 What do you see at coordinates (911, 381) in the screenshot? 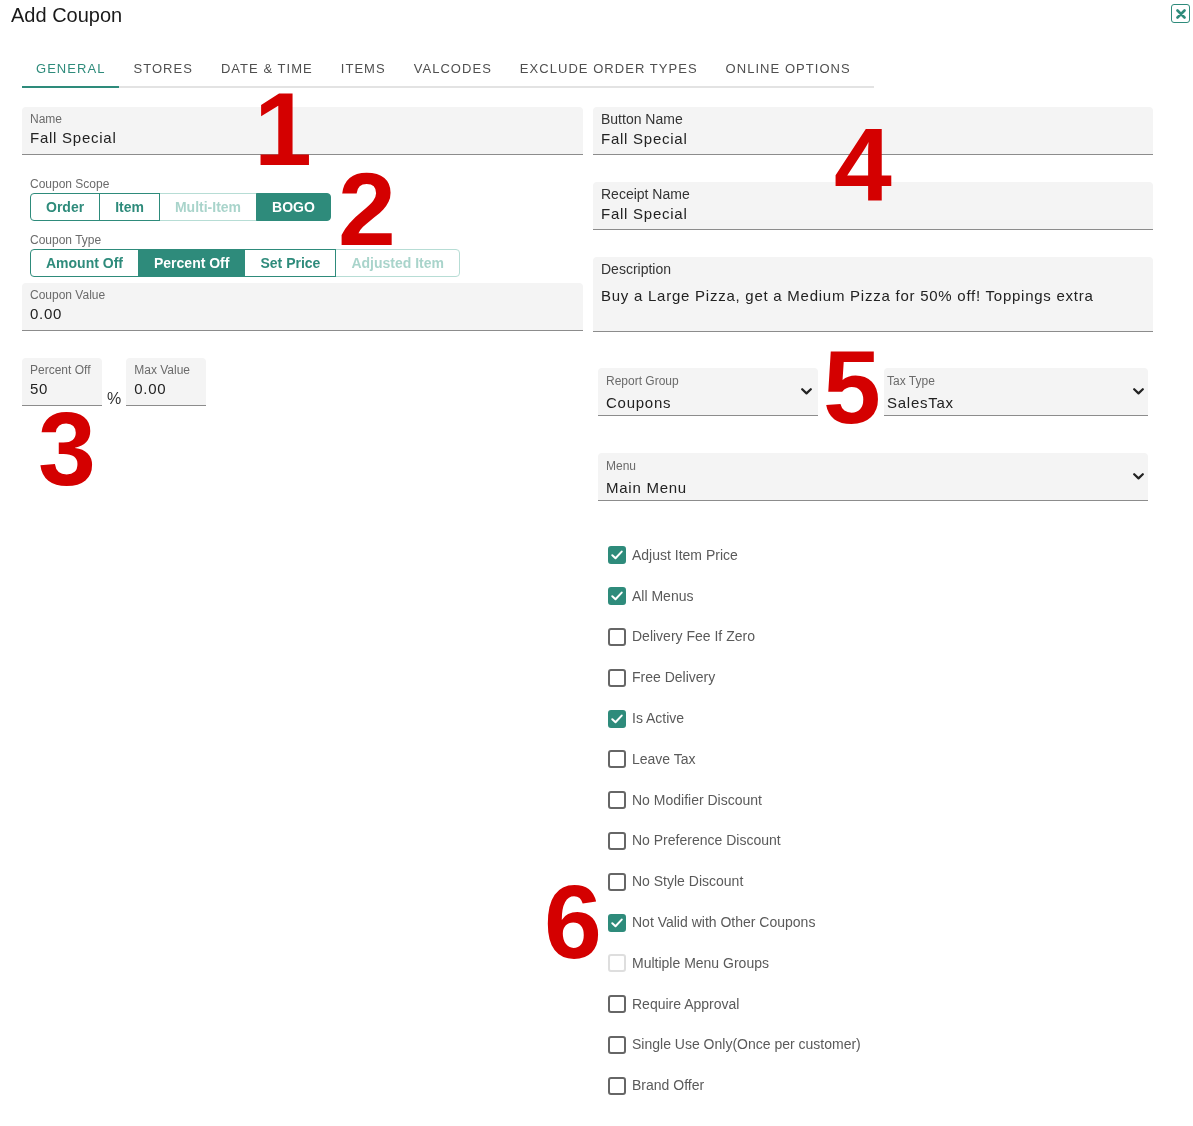
I see `field-label: Tax Type` at bounding box center [911, 381].